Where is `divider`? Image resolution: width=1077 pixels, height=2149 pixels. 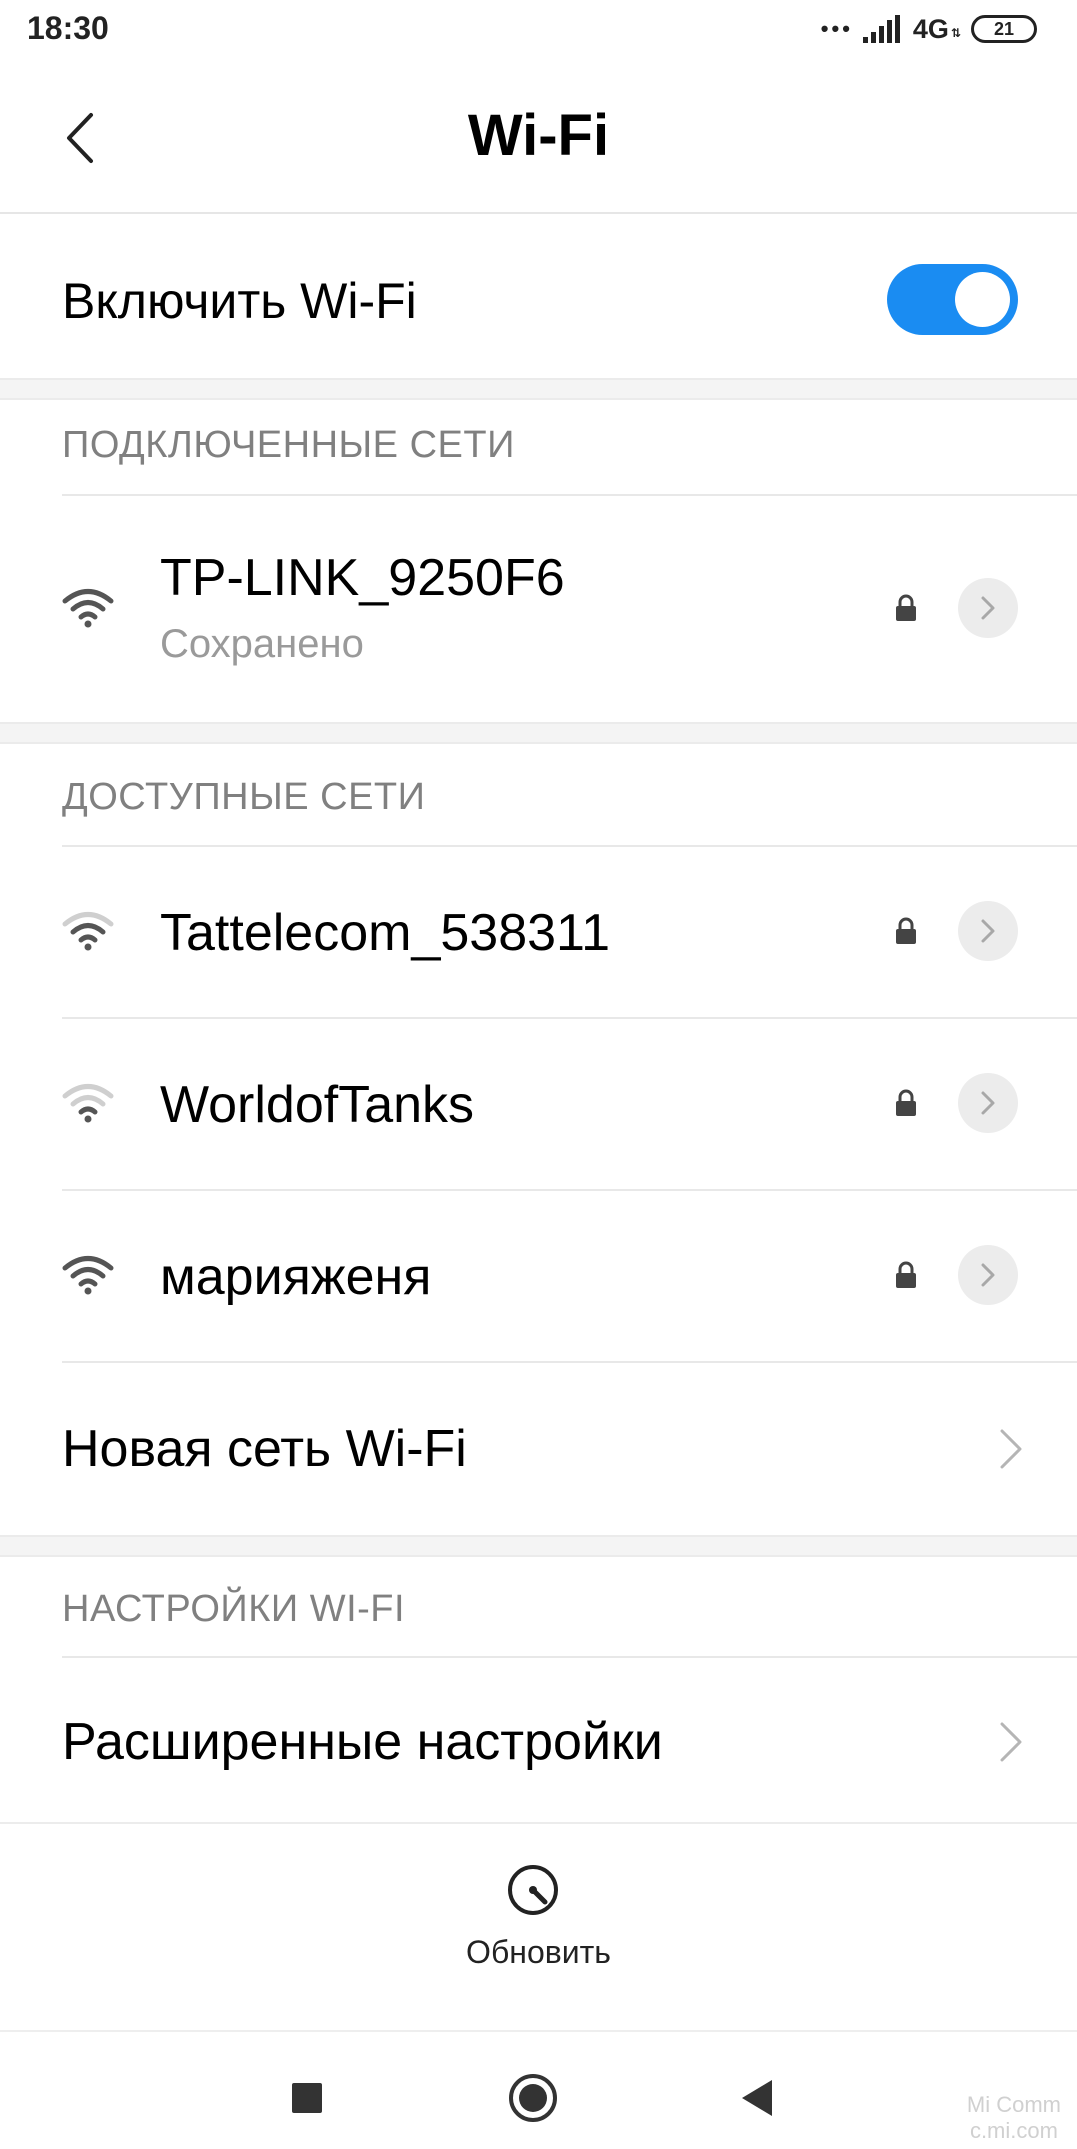
divider is located at coordinates (538, 1823).